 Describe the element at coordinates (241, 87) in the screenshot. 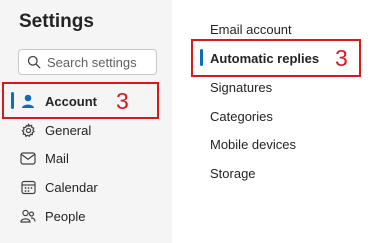

I see `subnav-item-signatures: Signatures` at that location.